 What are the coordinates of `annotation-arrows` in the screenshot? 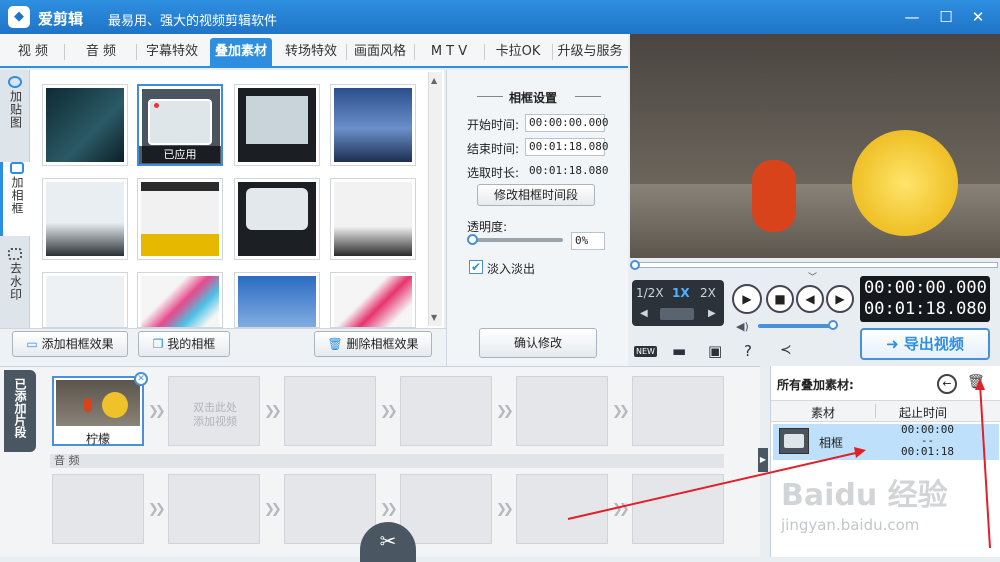 It's located at (779, 463).